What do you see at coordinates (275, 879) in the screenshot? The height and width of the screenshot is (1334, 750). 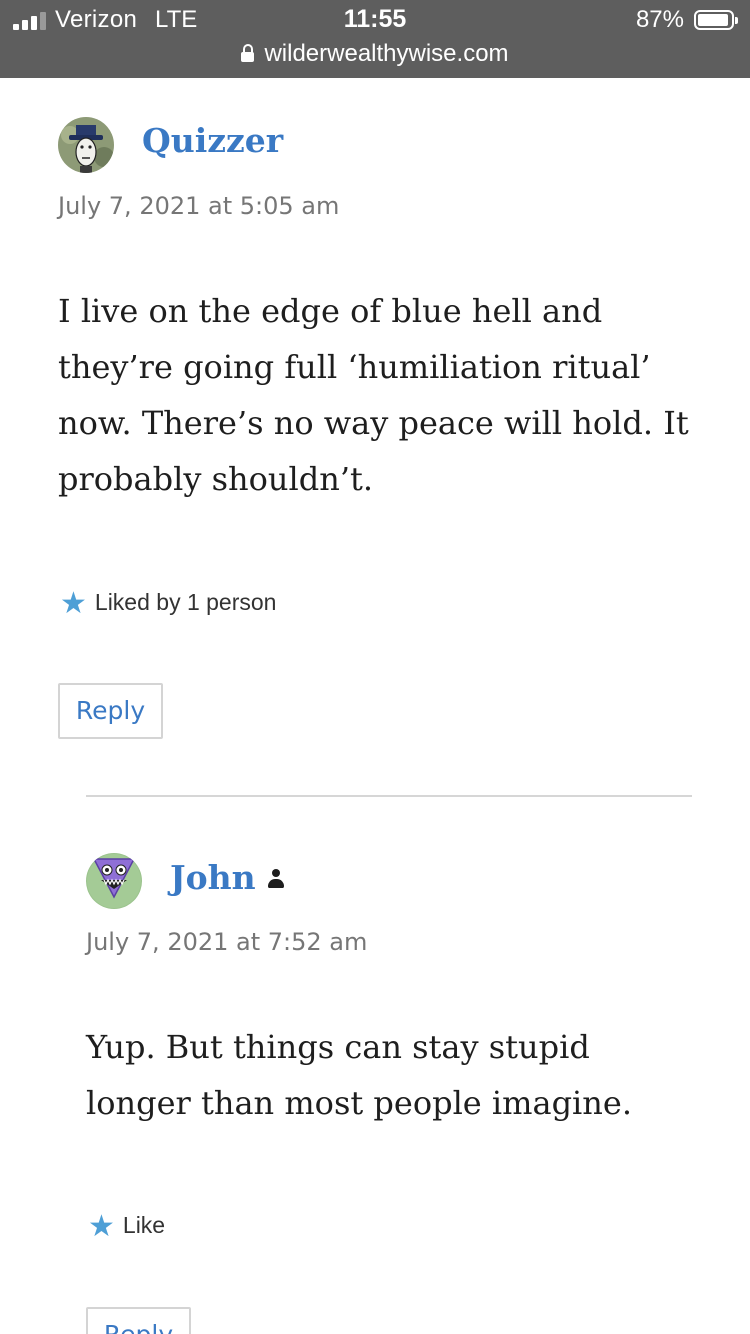 I see `author-badge-icon` at bounding box center [275, 879].